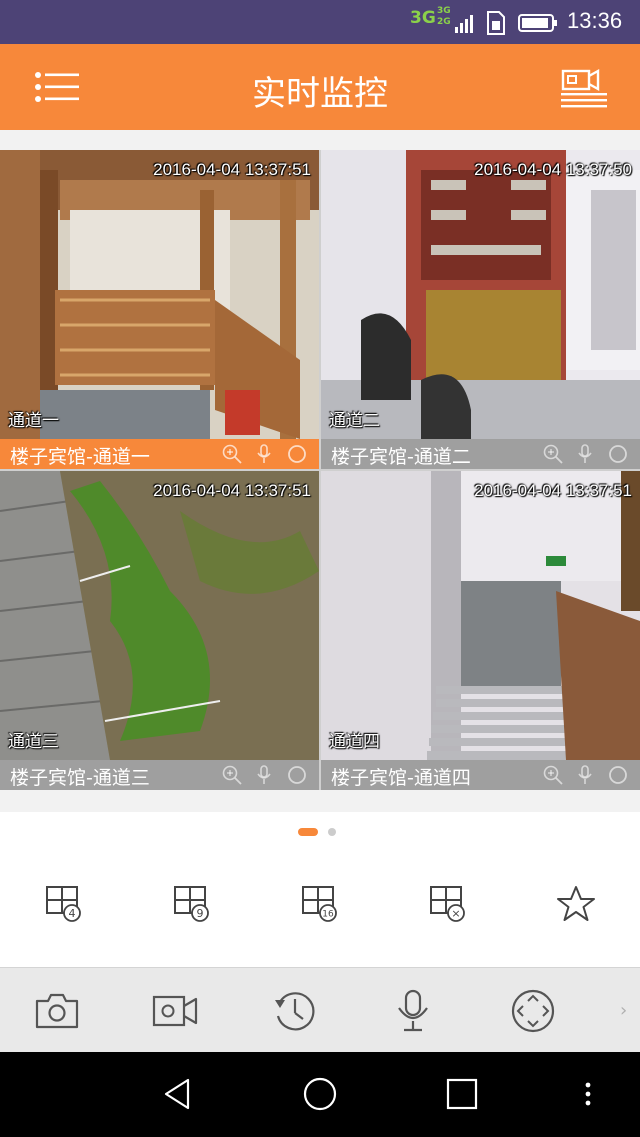 Image resolution: width=640 pixels, height=1137 pixels. Describe the element at coordinates (320, 801) in the screenshot. I see `grid-spacer` at that location.